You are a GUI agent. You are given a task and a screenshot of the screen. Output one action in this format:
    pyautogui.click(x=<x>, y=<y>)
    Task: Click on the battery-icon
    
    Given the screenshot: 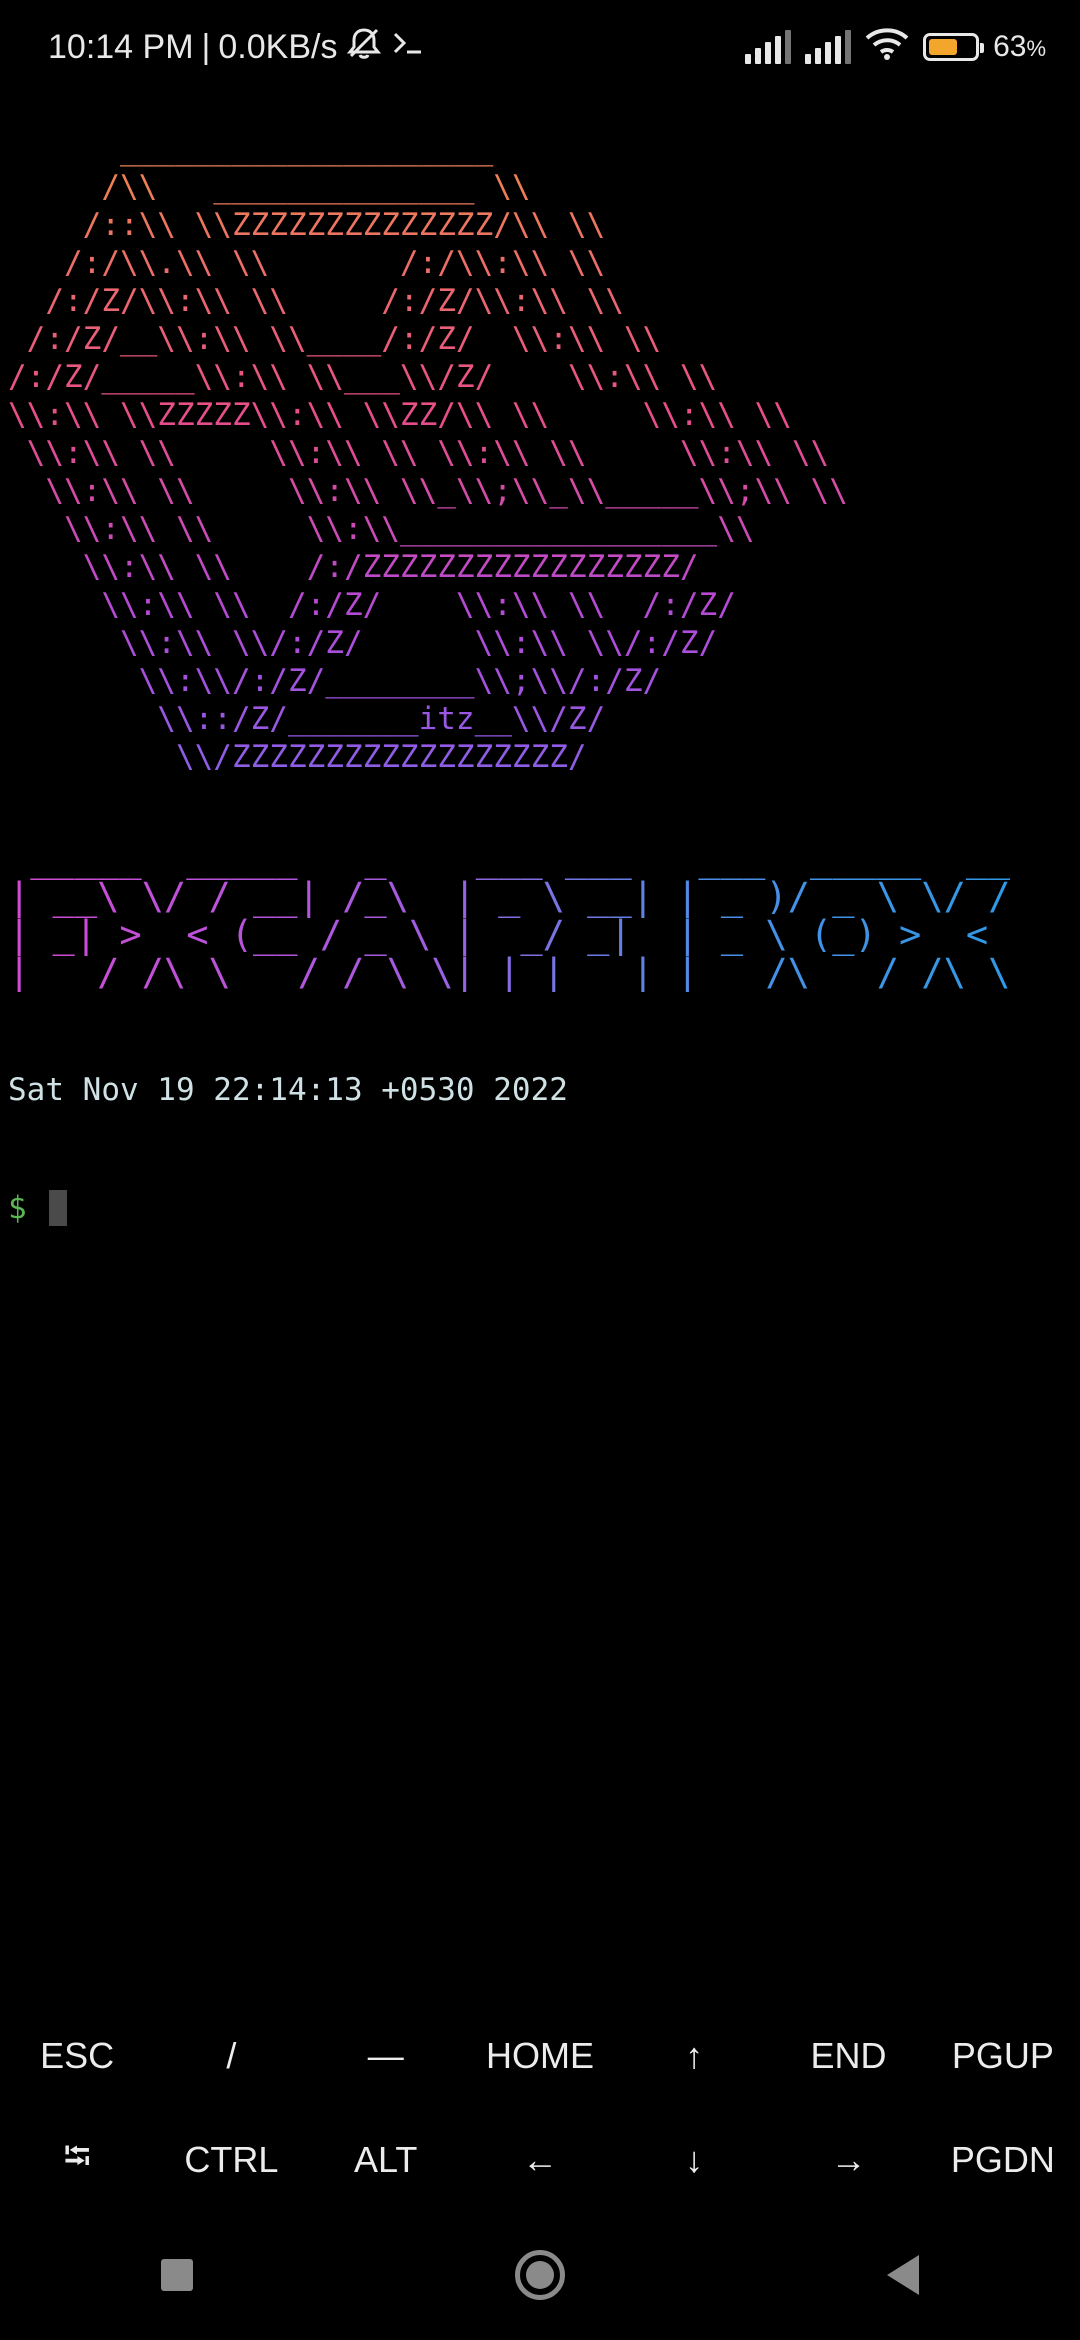 What is the action you would take?
    pyautogui.click(x=954, y=47)
    